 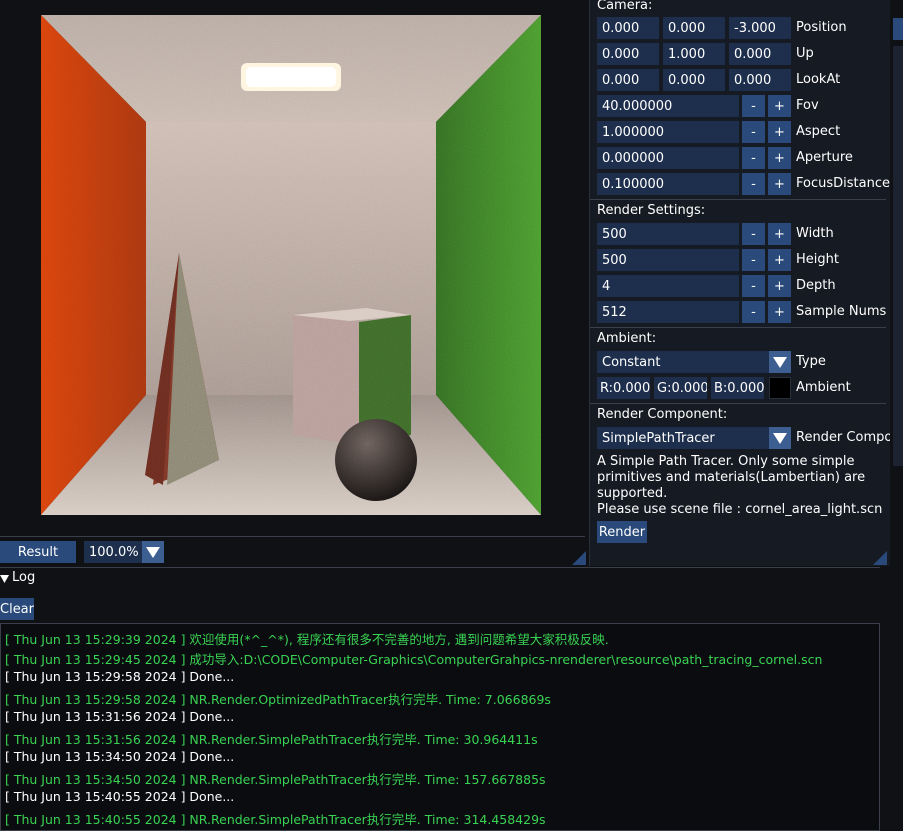 What do you see at coordinates (668, 158) in the screenshot?
I see `aperture-field: 0.000000` at bounding box center [668, 158].